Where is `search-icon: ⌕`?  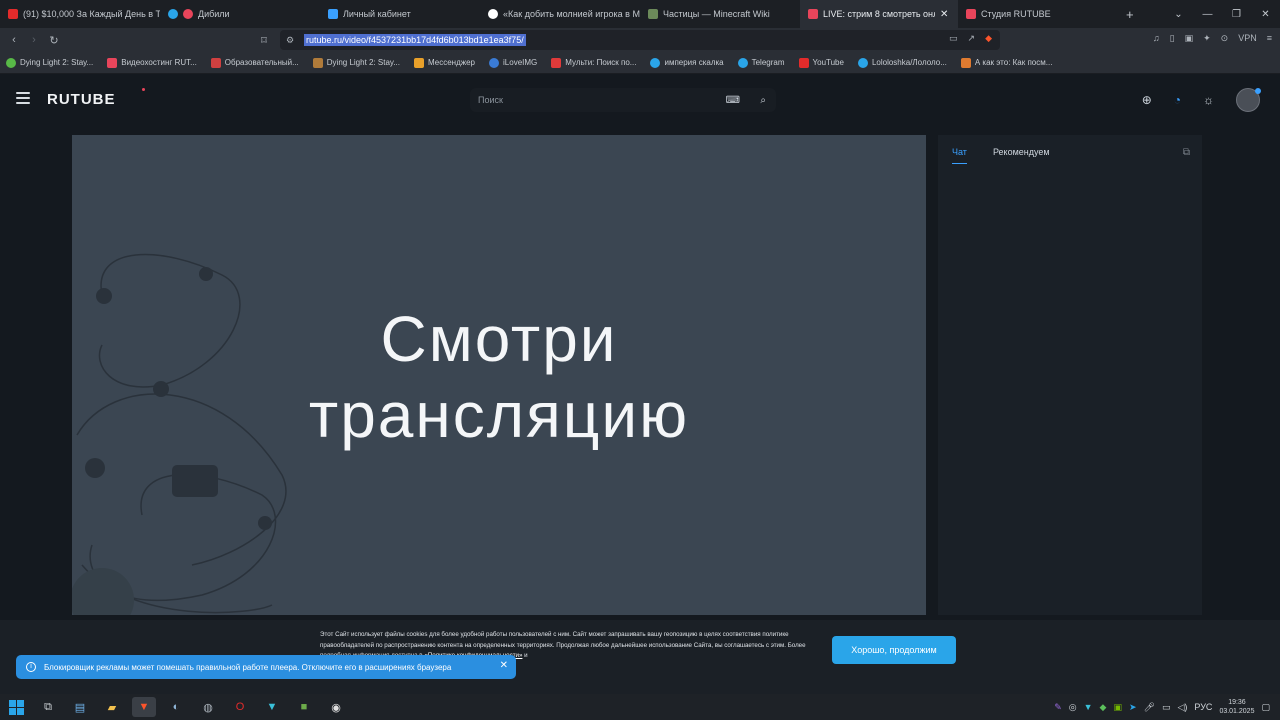
search-icon: ⌕ is located at coordinates (763, 100).